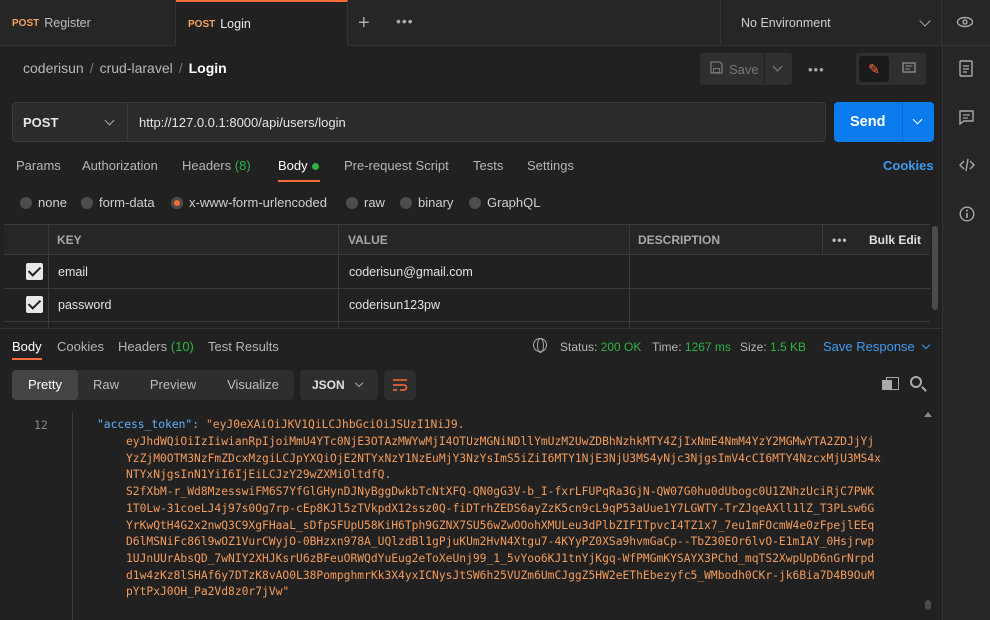 This screenshot has height=620, width=990. What do you see at coordinates (967, 216) in the screenshot?
I see `info-icon` at bounding box center [967, 216].